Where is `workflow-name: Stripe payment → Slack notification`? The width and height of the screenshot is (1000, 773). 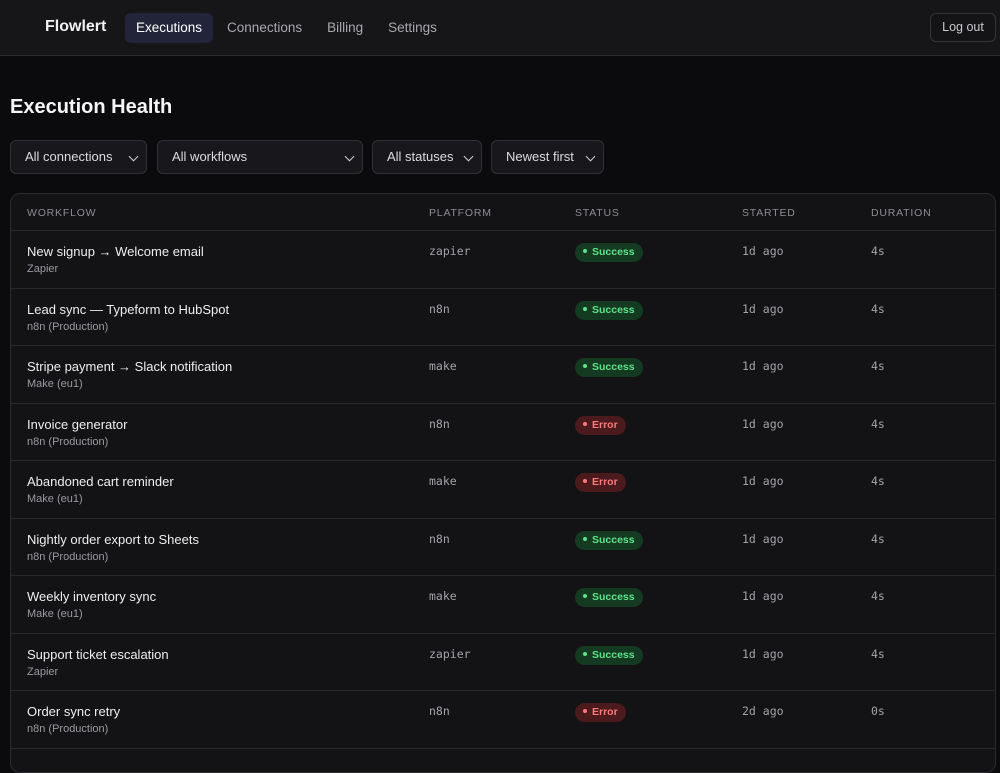 workflow-name: Stripe payment → Slack notification is located at coordinates (129, 366).